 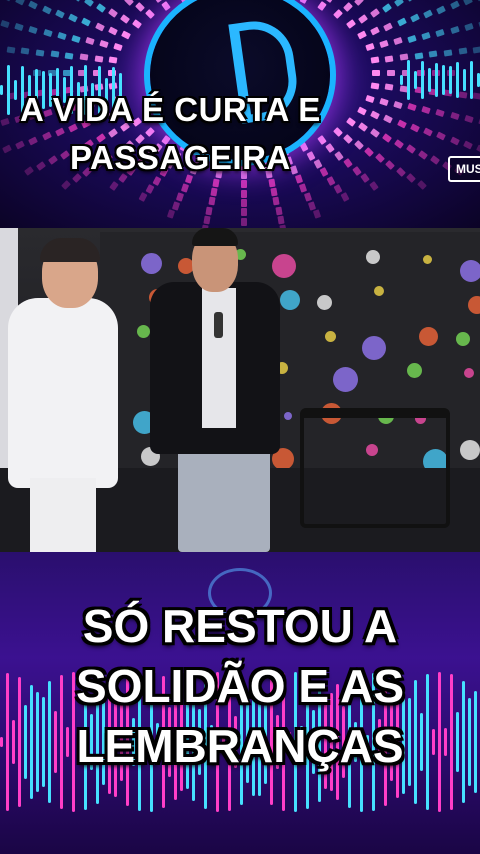 I want to click on bottom-caption-line-2: SOLIDÃO E AS, so click(x=240, y=686).